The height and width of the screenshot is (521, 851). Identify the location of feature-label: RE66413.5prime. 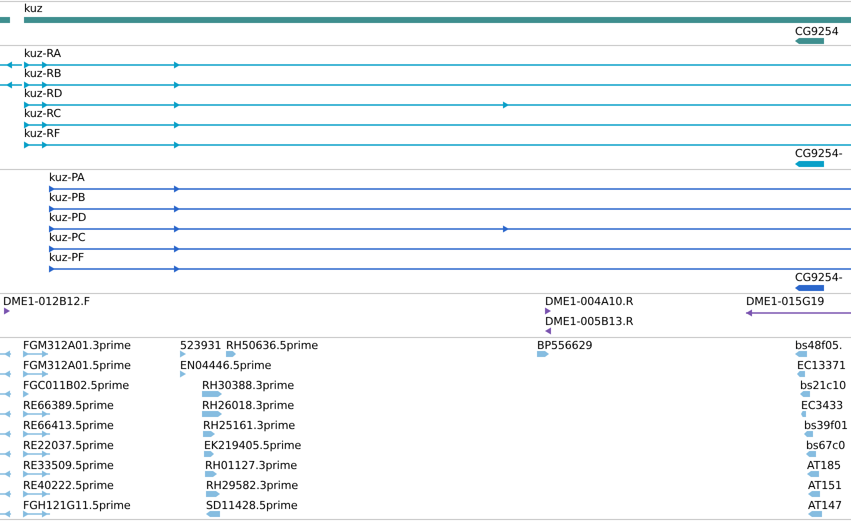
(68, 425).